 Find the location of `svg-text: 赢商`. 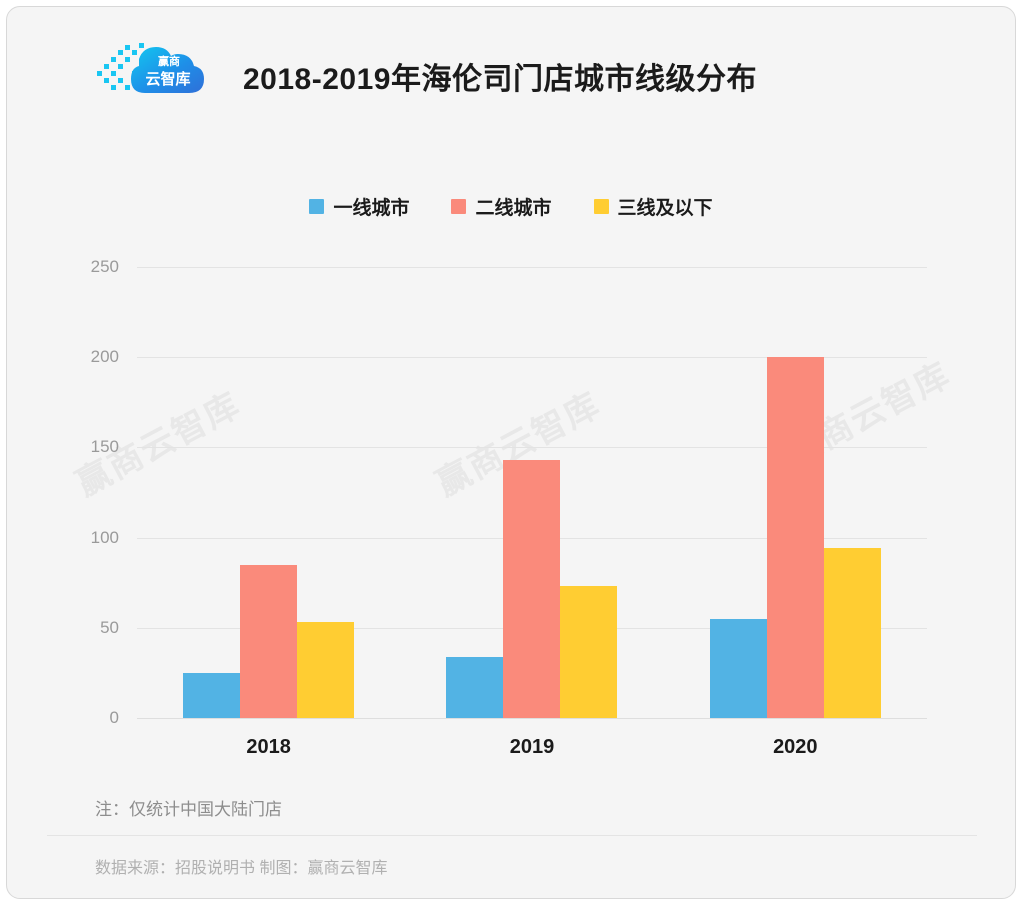

svg-text: 赢商 is located at coordinates (169, 61).